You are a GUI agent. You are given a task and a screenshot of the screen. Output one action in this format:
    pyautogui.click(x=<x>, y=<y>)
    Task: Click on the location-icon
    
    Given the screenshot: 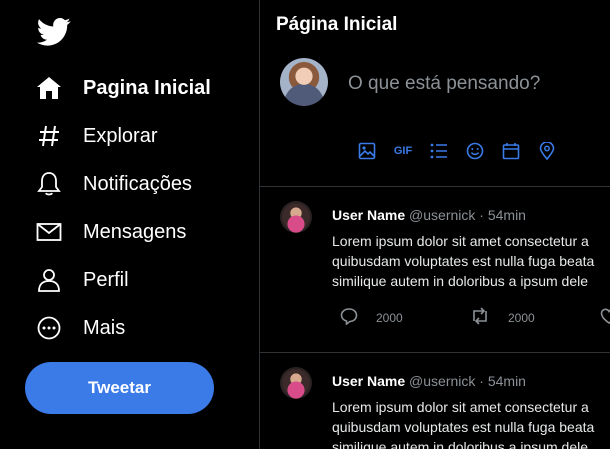 What is the action you would take?
    pyautogui.click(x=547, y=151)
    